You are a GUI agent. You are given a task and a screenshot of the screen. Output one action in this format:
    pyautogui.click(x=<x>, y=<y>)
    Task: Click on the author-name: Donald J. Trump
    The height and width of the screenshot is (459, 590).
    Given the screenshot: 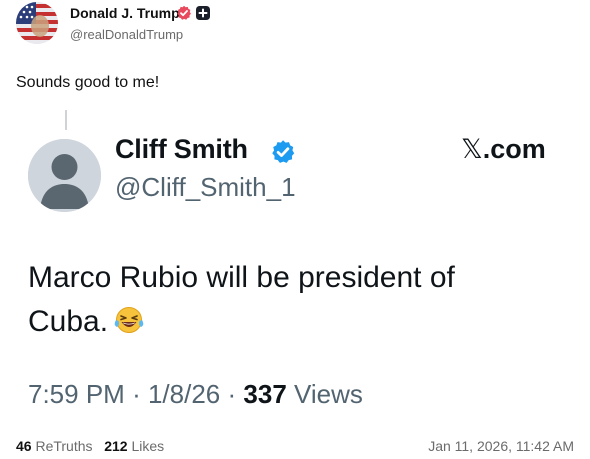 What is the action you would take?
    pyautogui.click(x=125, y=13)
    